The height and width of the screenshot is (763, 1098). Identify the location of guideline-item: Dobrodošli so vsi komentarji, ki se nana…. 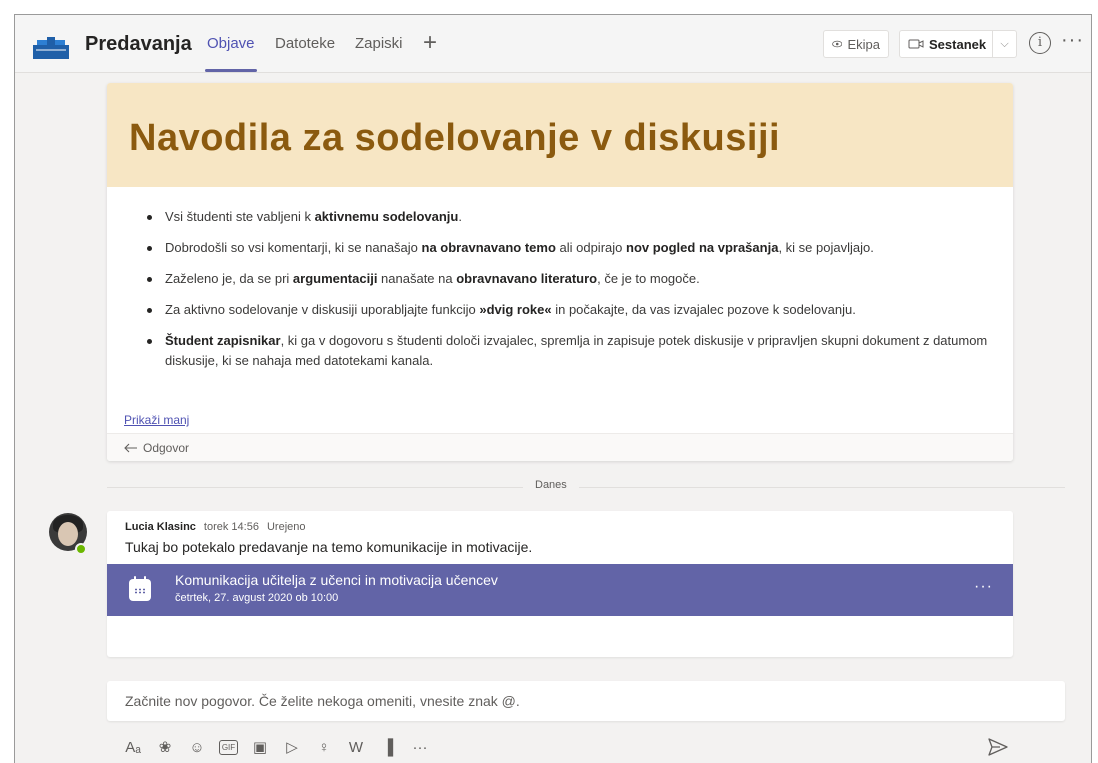
(577, 248).